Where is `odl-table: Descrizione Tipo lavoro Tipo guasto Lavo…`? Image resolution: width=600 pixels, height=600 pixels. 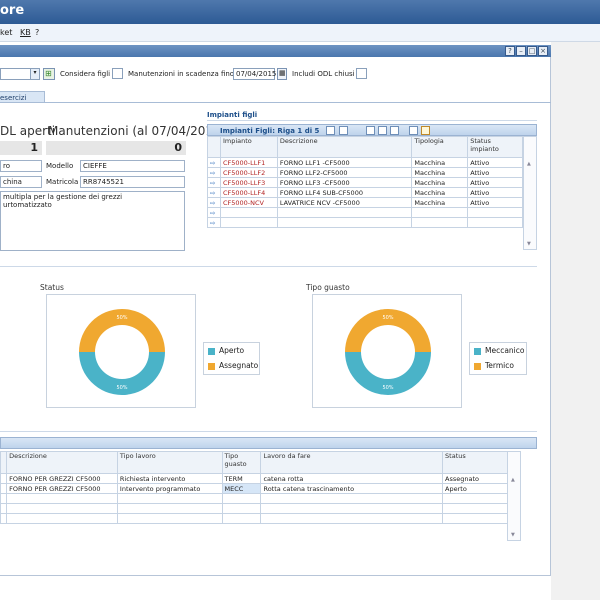 odl-table: Descrizione Tipo lavoro Tipo guasto Lavo… is located at coordinates (260, 487).